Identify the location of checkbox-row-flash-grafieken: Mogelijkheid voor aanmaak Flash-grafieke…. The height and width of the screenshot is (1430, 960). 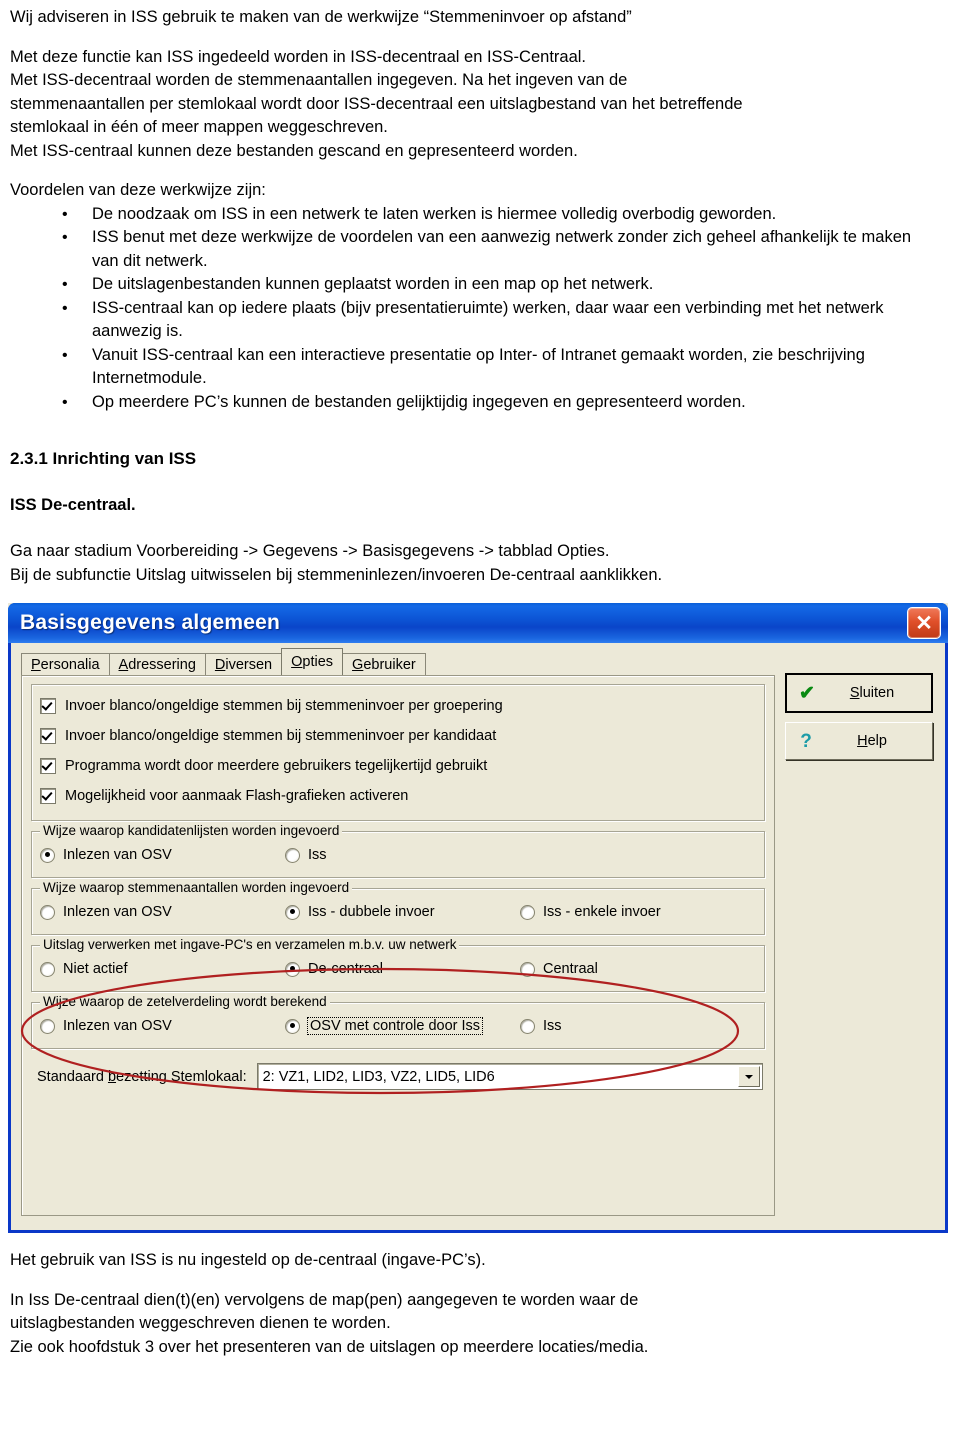
(398, 796).